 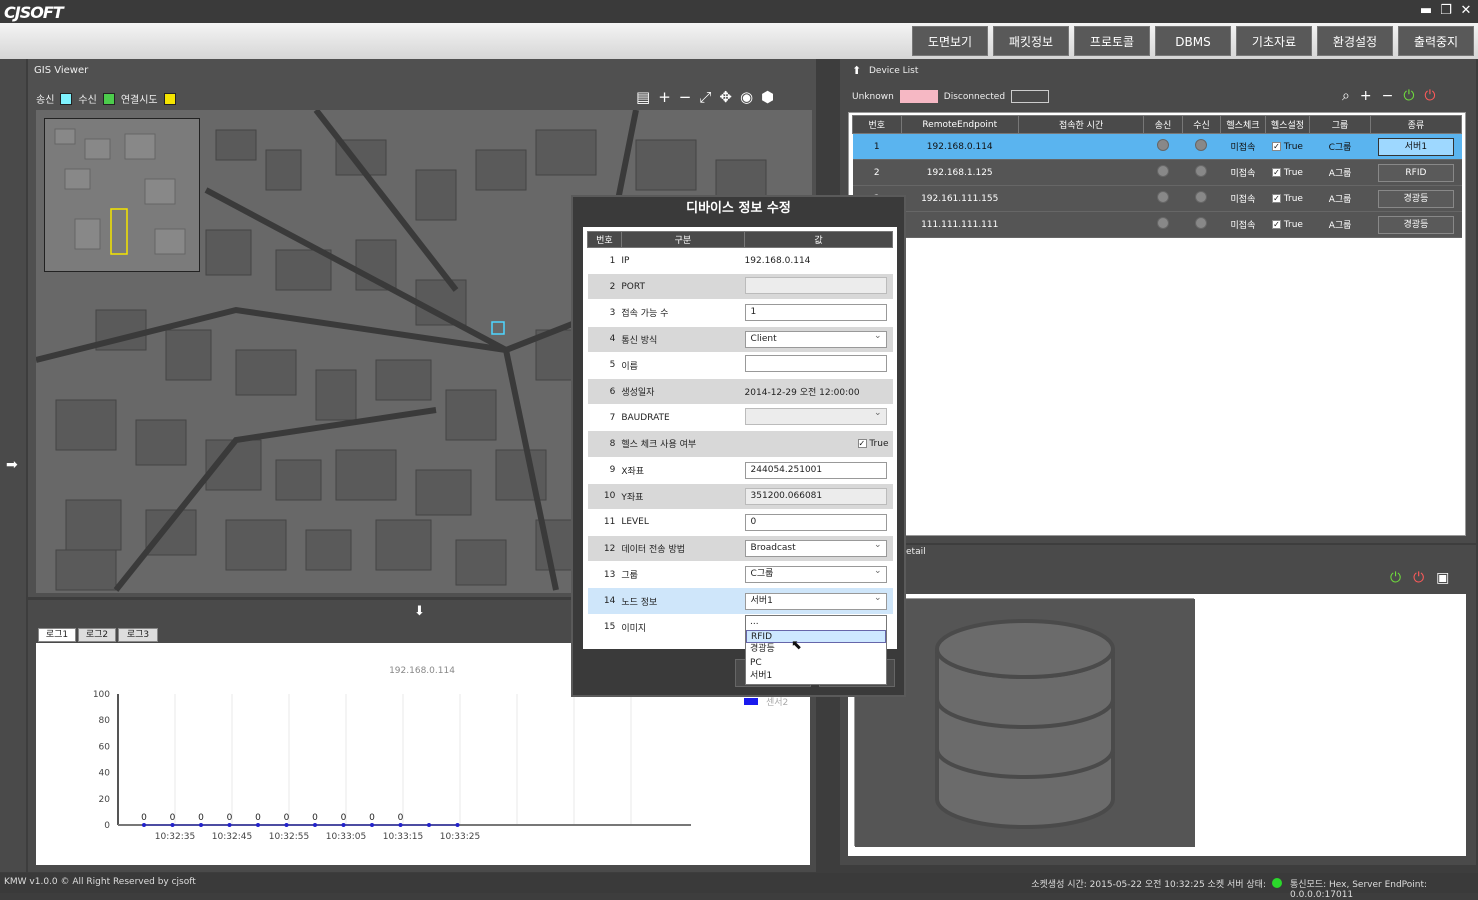 What do you see at coordinates (1293, 172) in the screenshot?
I see `health-setting-value: True` at bounding box center [1293, 172].